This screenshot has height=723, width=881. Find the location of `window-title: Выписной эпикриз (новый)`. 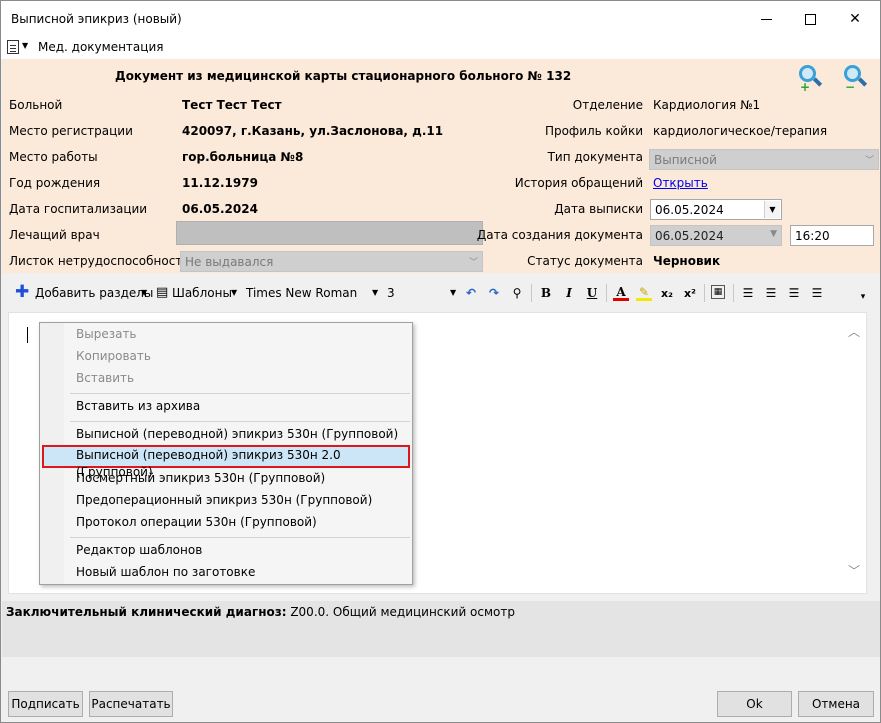

window-title: Выписной эпикриз (новый) is located at coordinates (96, 19).